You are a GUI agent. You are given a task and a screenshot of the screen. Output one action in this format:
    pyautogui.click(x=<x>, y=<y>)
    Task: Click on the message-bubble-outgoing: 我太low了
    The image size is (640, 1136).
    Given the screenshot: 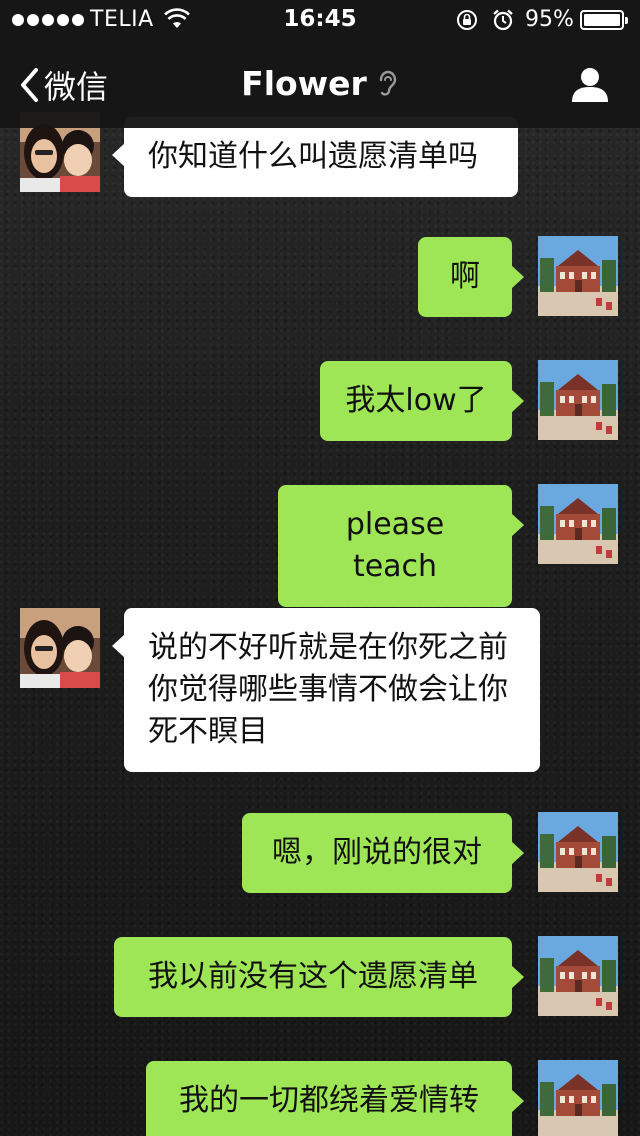 What is the action you would take?
    pyautogui.click(x=422, y=401)
    